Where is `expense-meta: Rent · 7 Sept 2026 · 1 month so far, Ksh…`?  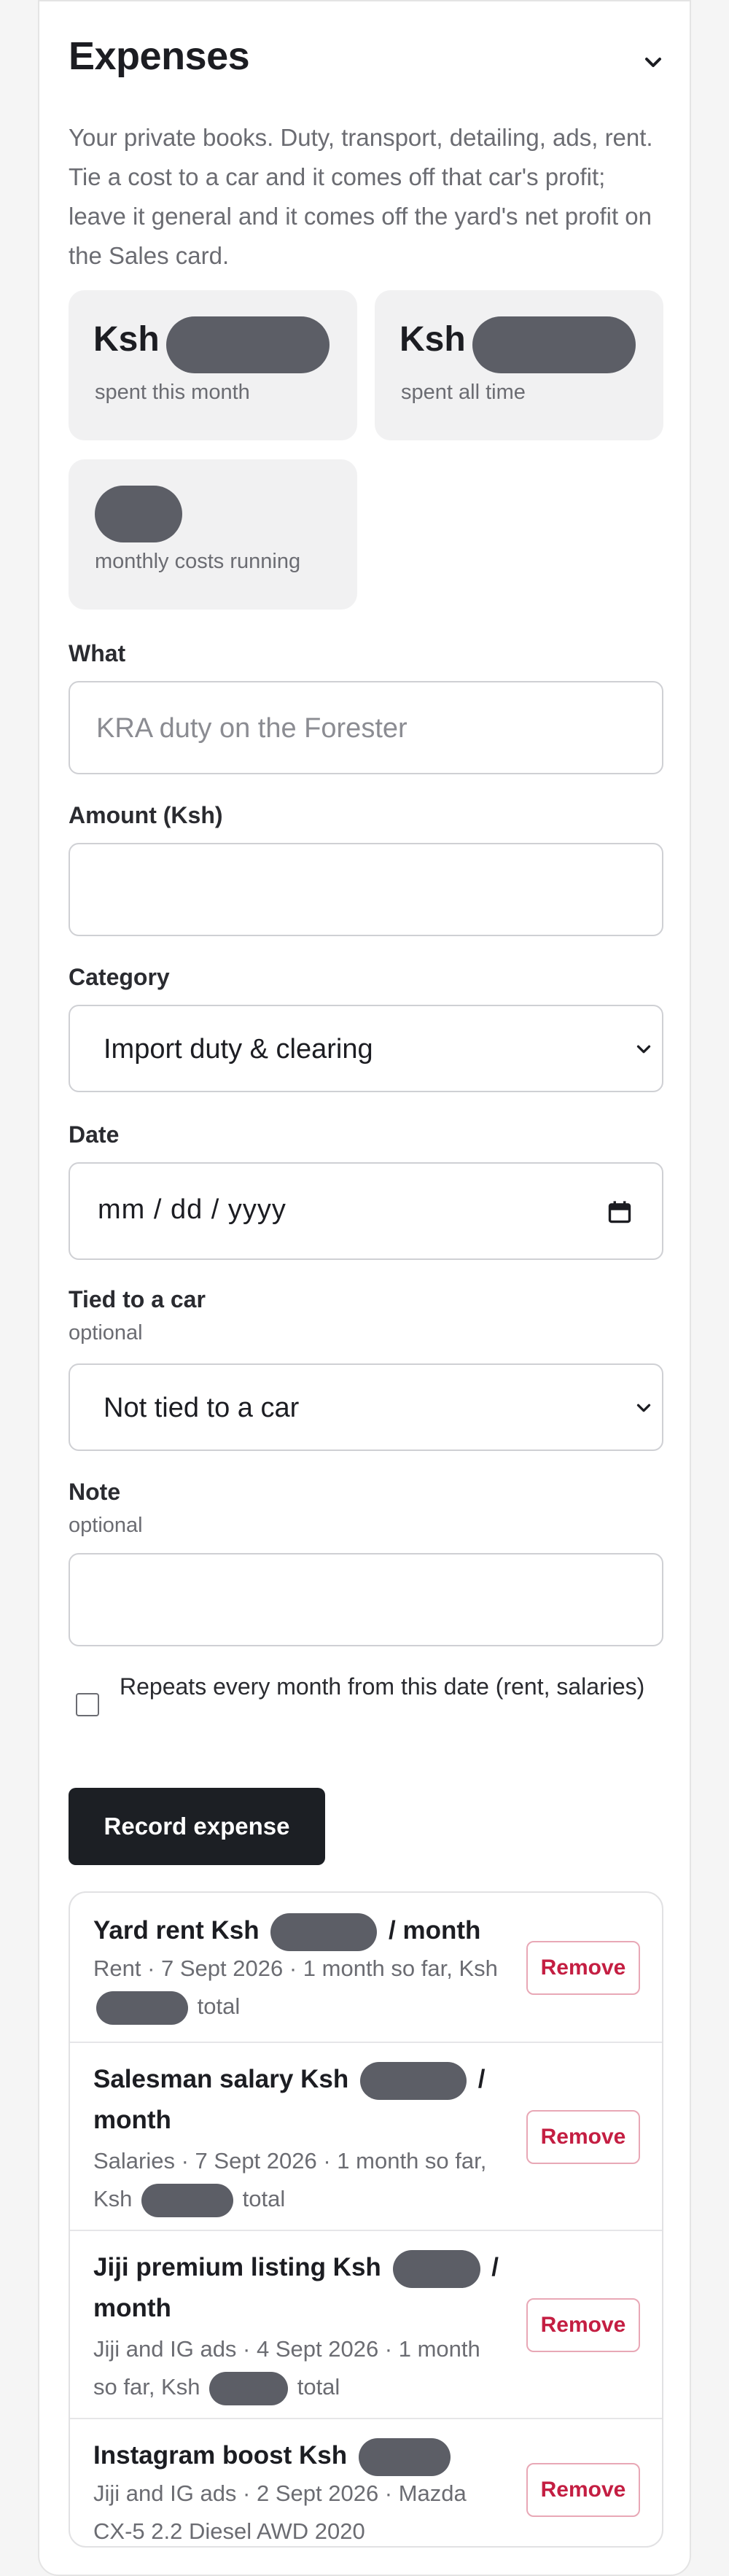 expense-meta: Rent · 7 Sept 2026 · 1 month so far, Ksh… is located at coordinates (297, 1988).